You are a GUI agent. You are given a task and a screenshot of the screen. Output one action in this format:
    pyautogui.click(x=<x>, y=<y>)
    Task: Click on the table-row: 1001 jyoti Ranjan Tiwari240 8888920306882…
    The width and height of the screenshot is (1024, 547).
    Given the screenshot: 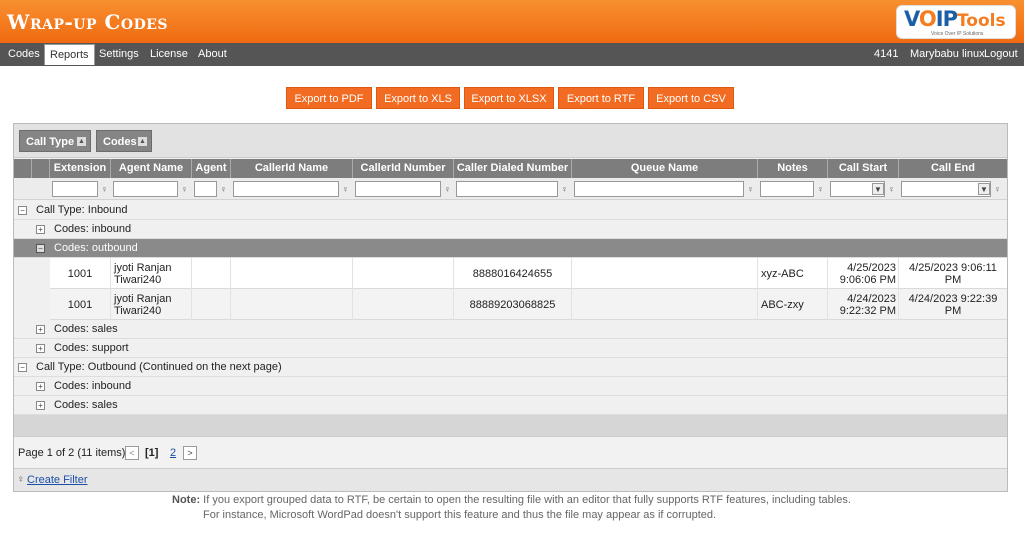 What is the action you would take?
    pyautogui.click(x=510, y=304)
    